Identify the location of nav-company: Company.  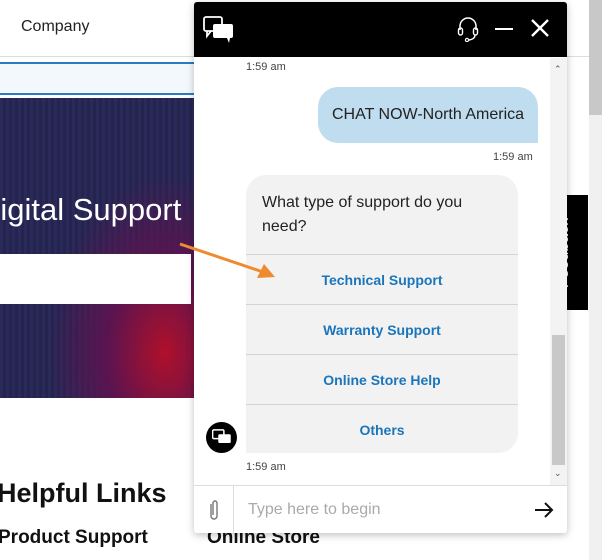
(55, 27).